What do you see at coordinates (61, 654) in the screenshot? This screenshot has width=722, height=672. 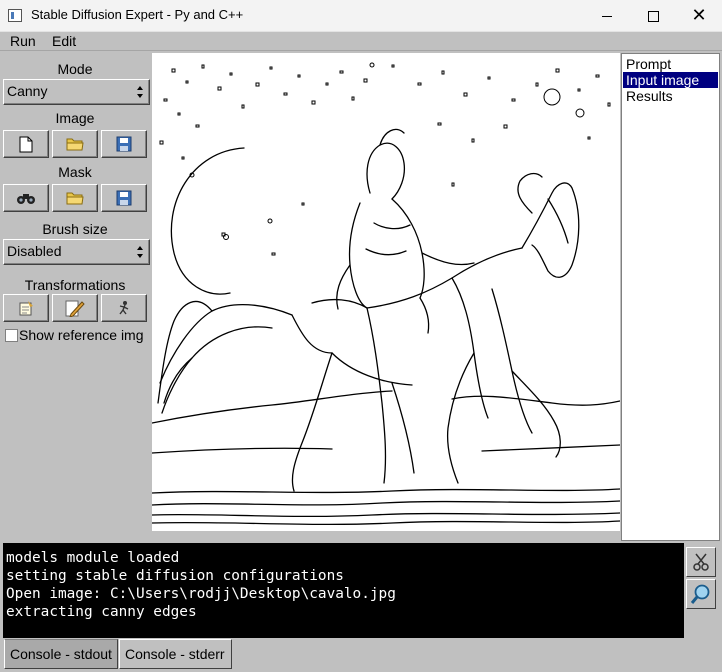 I see `tab-console-stdout: Console - stdout` at bounding box center [61, 654].